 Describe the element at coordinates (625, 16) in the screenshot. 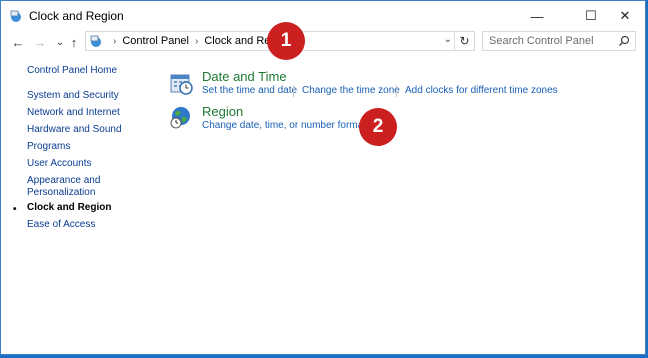

I see `close-button: ✕` at that location.